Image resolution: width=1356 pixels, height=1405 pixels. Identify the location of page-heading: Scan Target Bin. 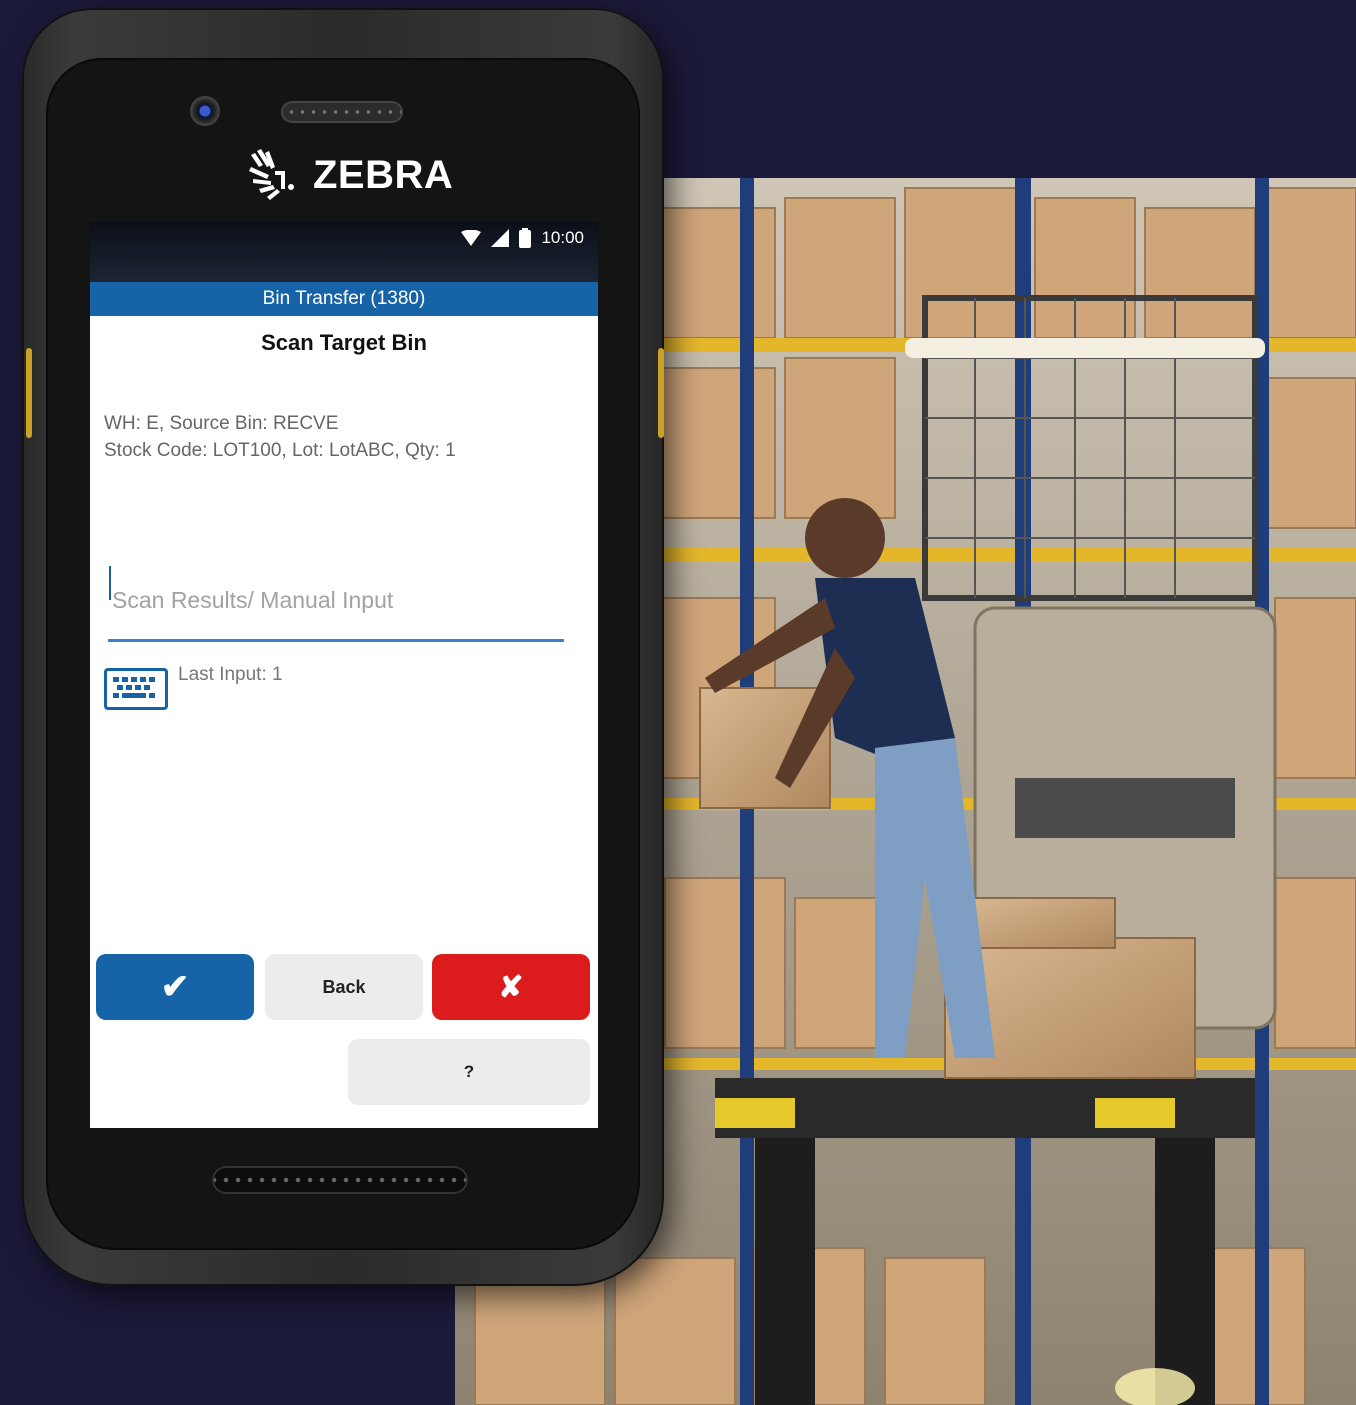
(344, 342).